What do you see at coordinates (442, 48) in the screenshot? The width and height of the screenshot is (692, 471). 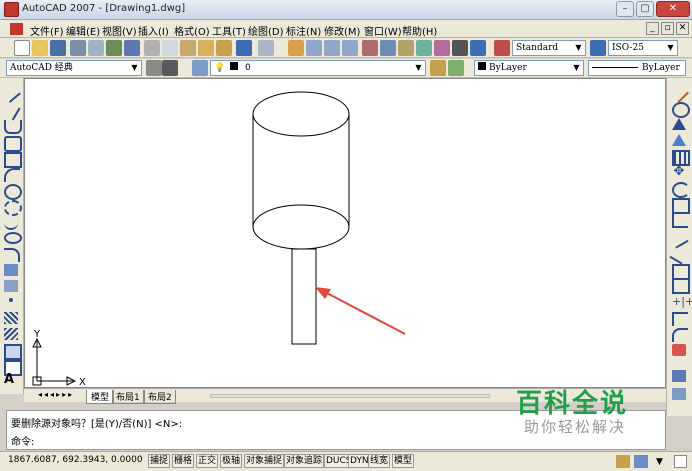 I see `markup-icon` at bounding box center [442, 48].